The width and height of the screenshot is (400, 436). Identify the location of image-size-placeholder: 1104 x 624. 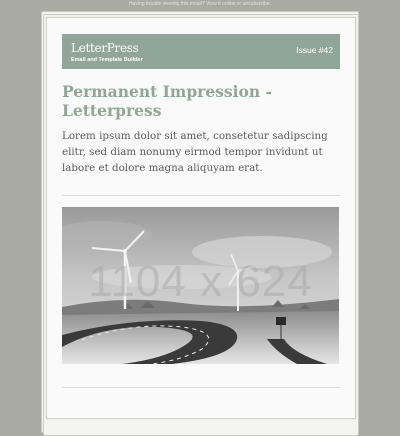
(200, 281).